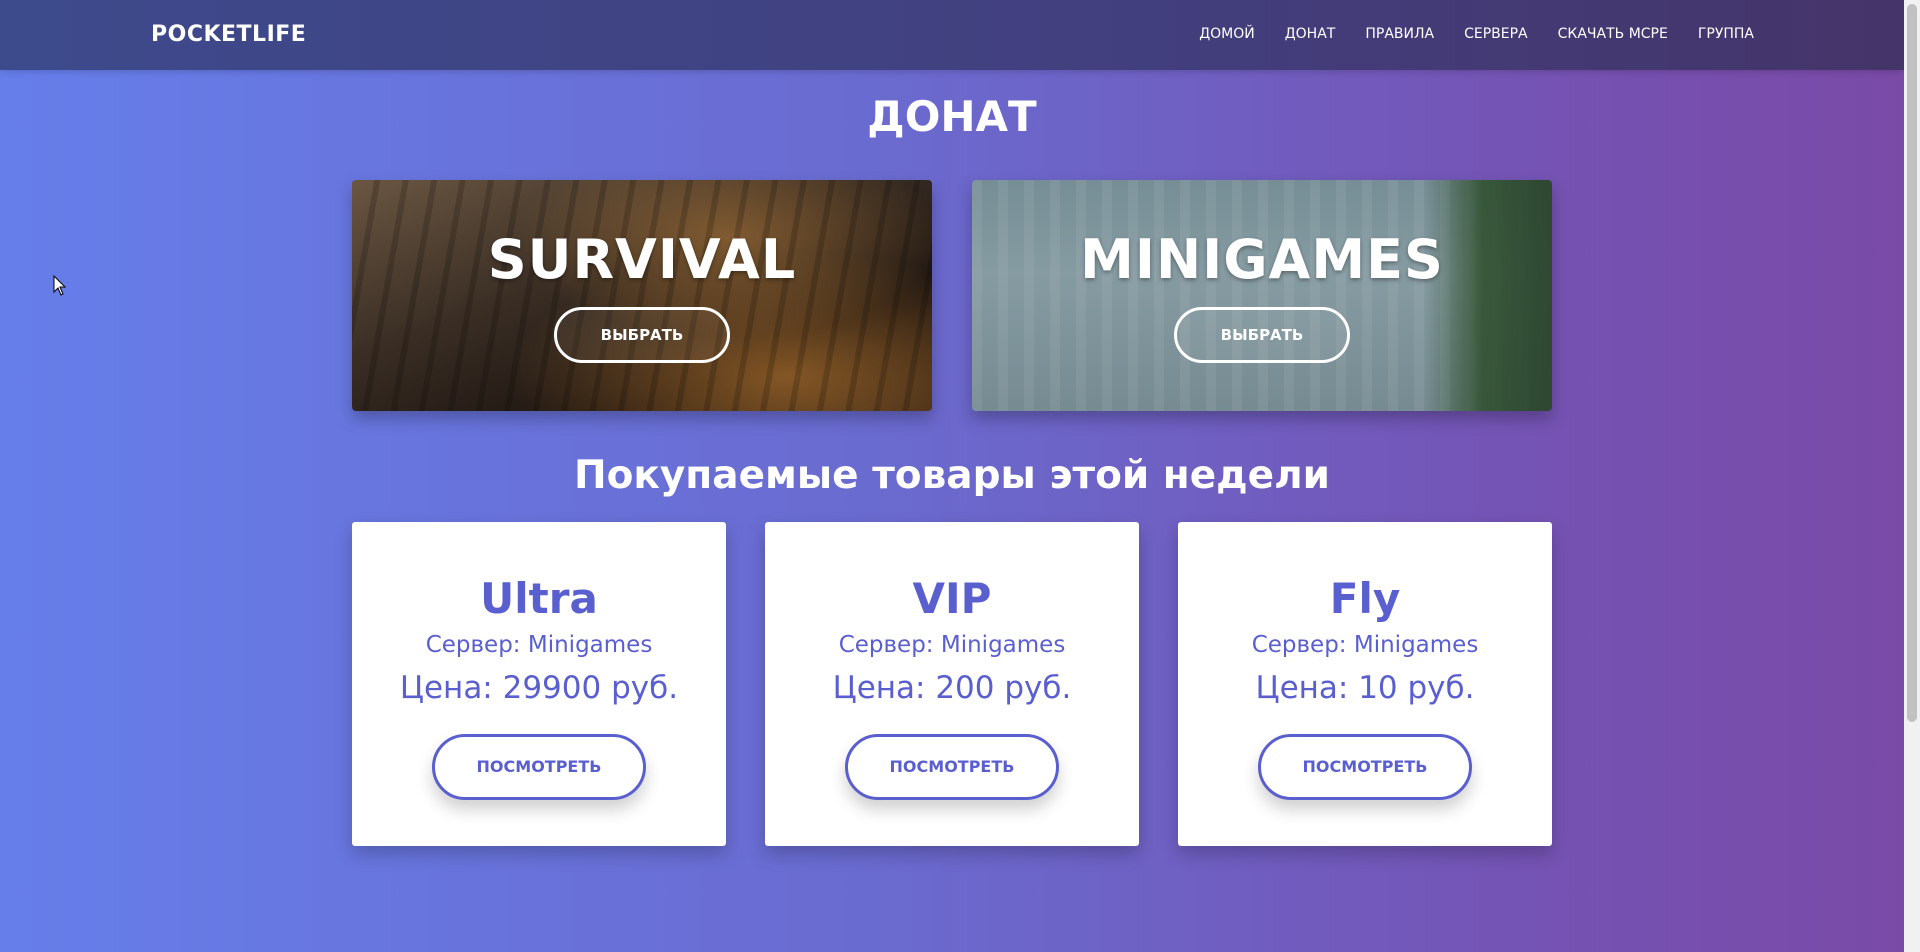  What do you see at coordinates (642, 295) in the screenshot?
I see `server-card-survival: SURVIVAL ВЫБРАТЬ` at bounding box center [642, 295].